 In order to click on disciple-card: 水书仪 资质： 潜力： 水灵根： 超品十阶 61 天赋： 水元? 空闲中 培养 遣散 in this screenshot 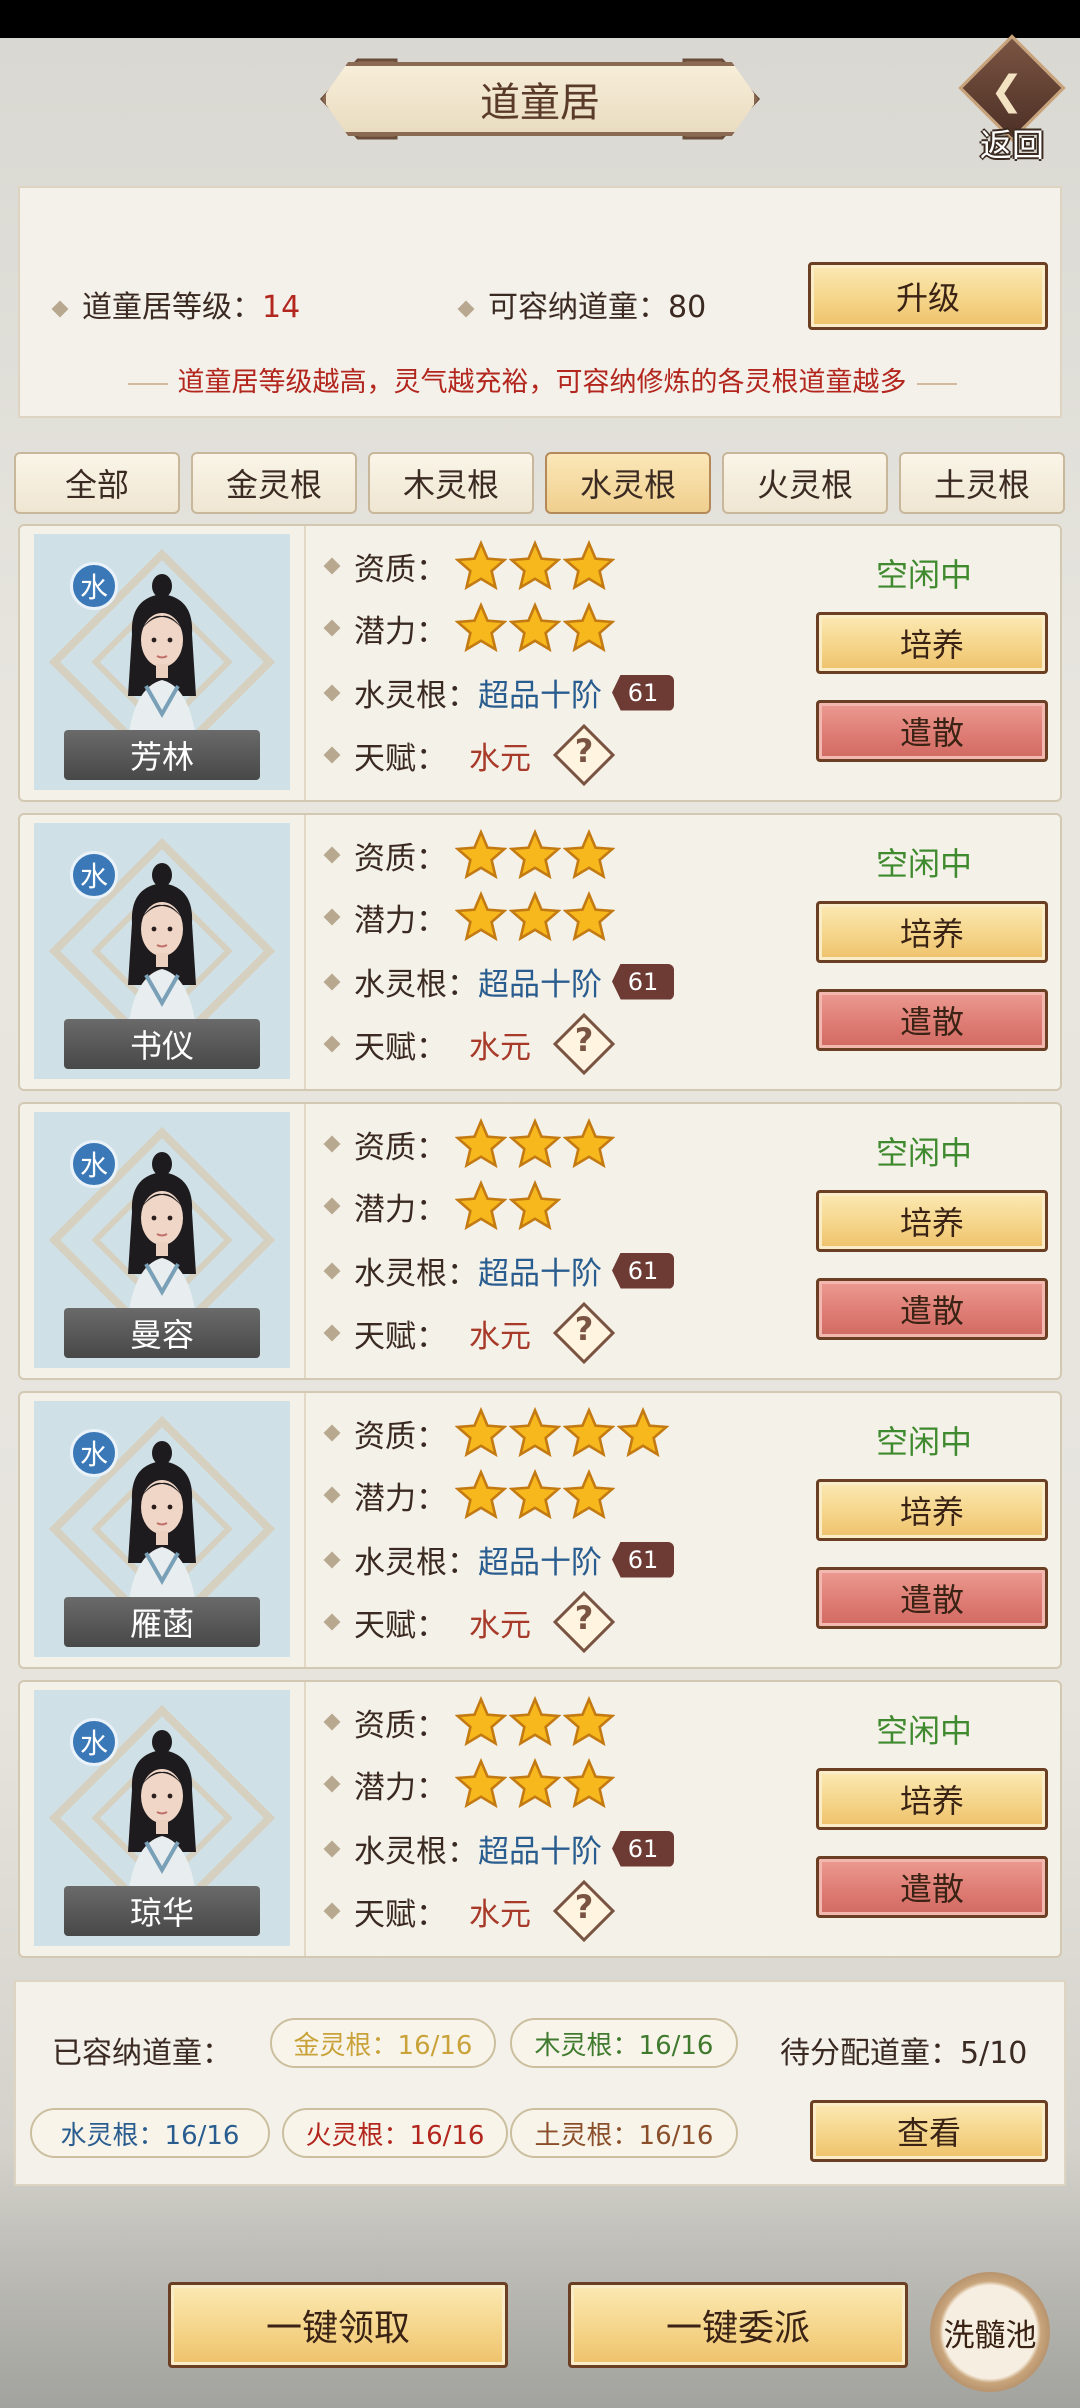, I will do `click(540, 952)`.